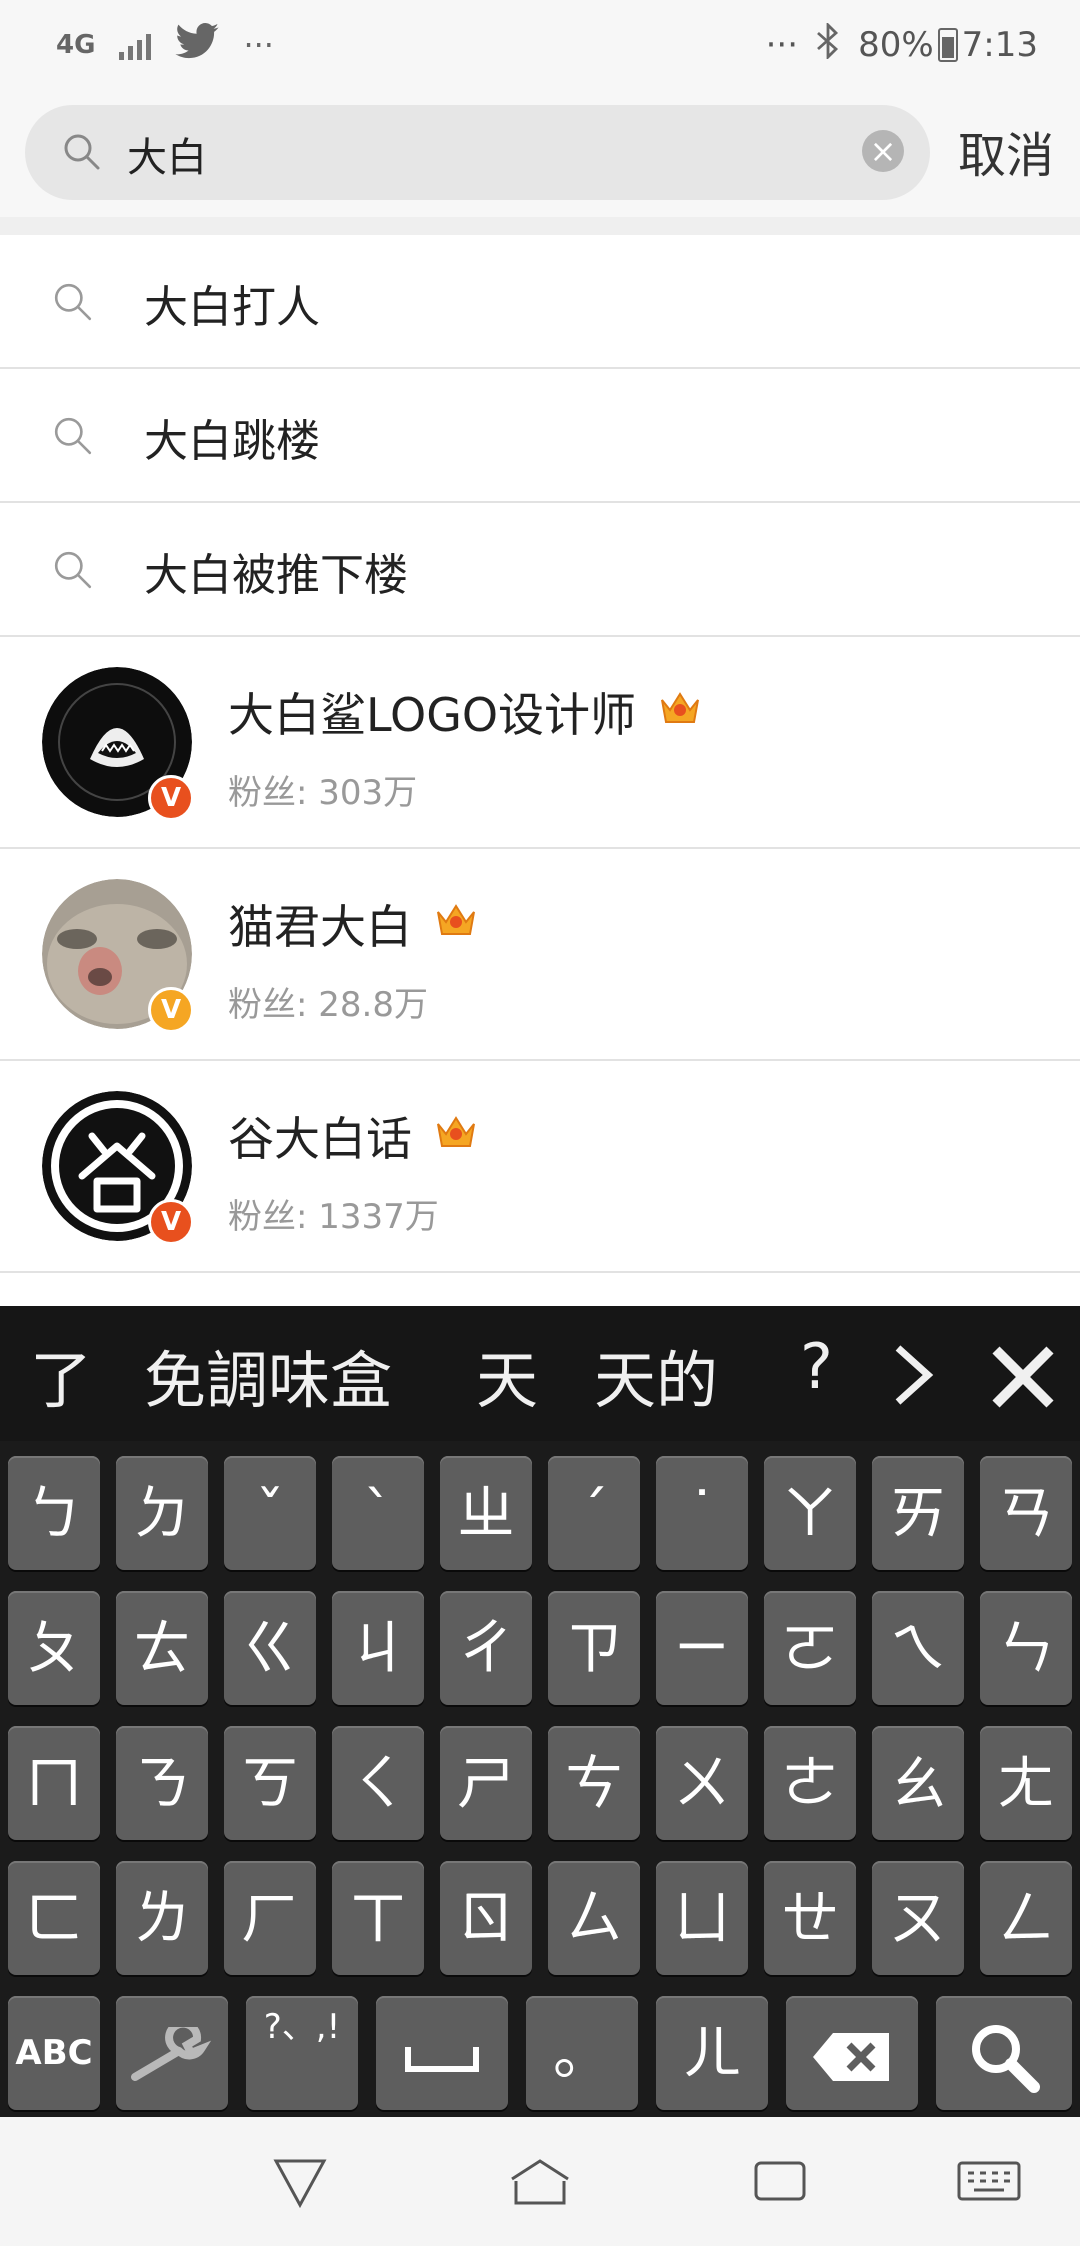 The image size is (1080, 2246). Describe the element at coordinates (540, 2185) in the screenshot. I see `home-icon` at that location.